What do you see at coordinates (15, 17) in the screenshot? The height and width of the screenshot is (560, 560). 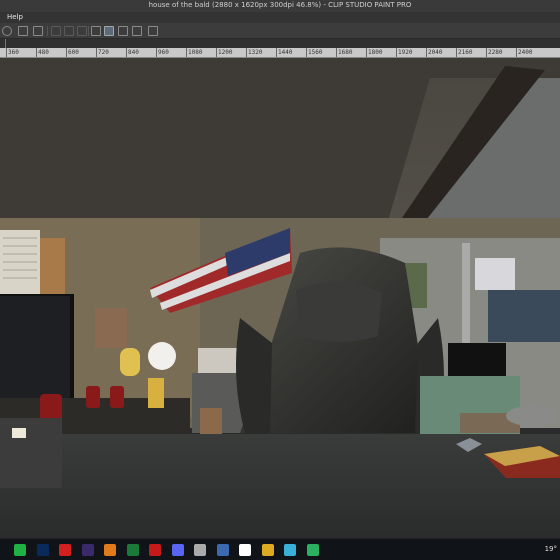 I see `menu-help: Help` at bounding box center [15, 17].